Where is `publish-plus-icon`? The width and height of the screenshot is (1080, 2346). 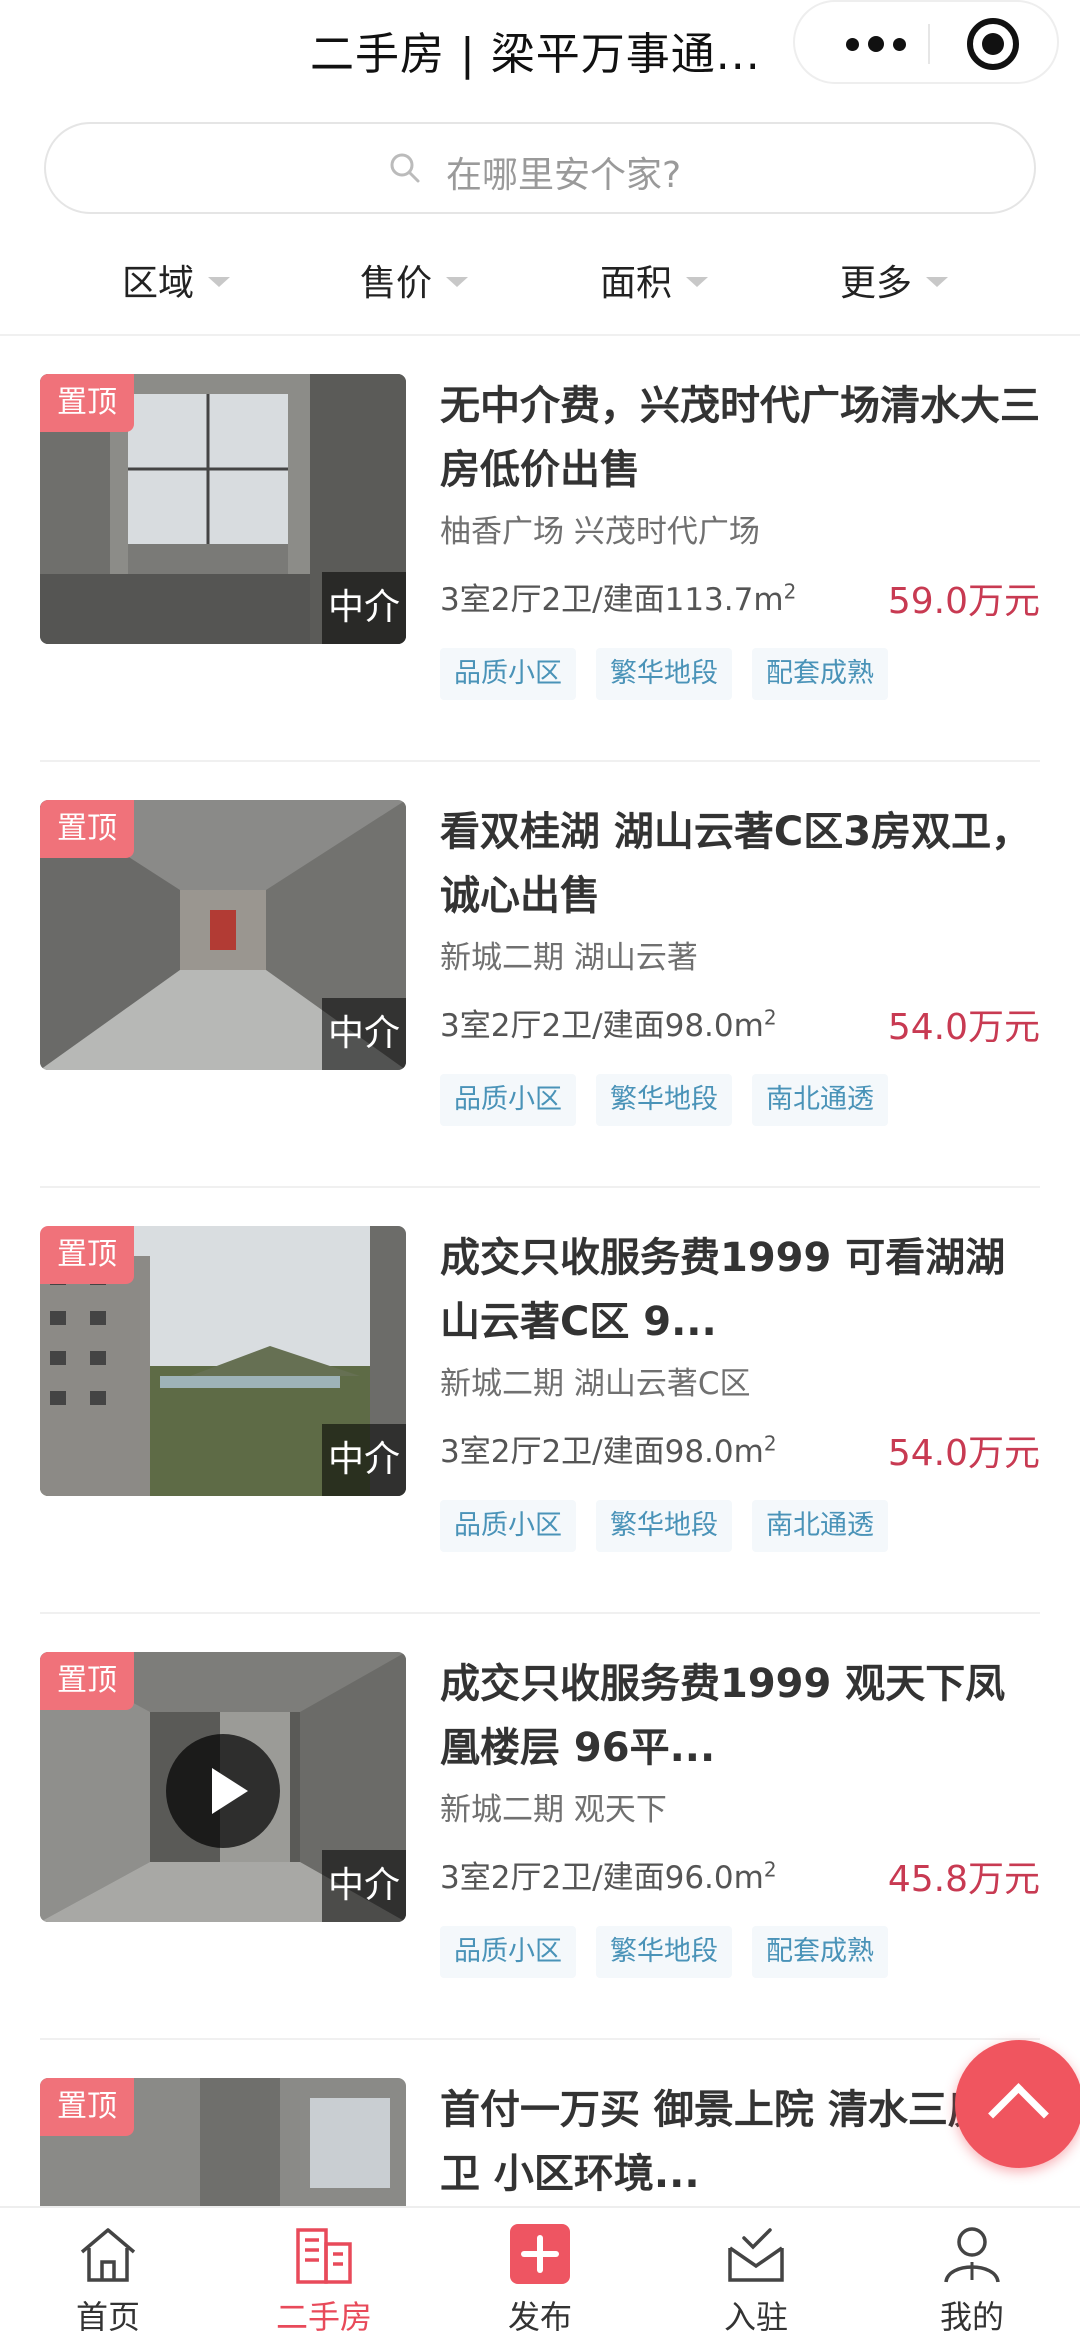 publish-plus-icon is located at coordinates (540, 2254).